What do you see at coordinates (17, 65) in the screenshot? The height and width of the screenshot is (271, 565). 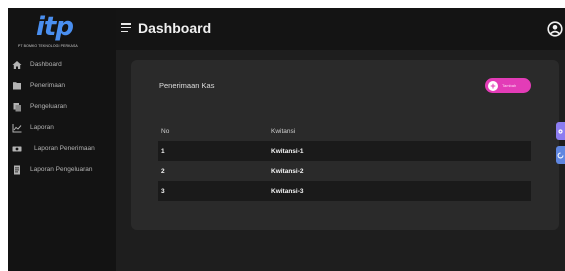 I see `home-icon` at bounding box center [17, 65].